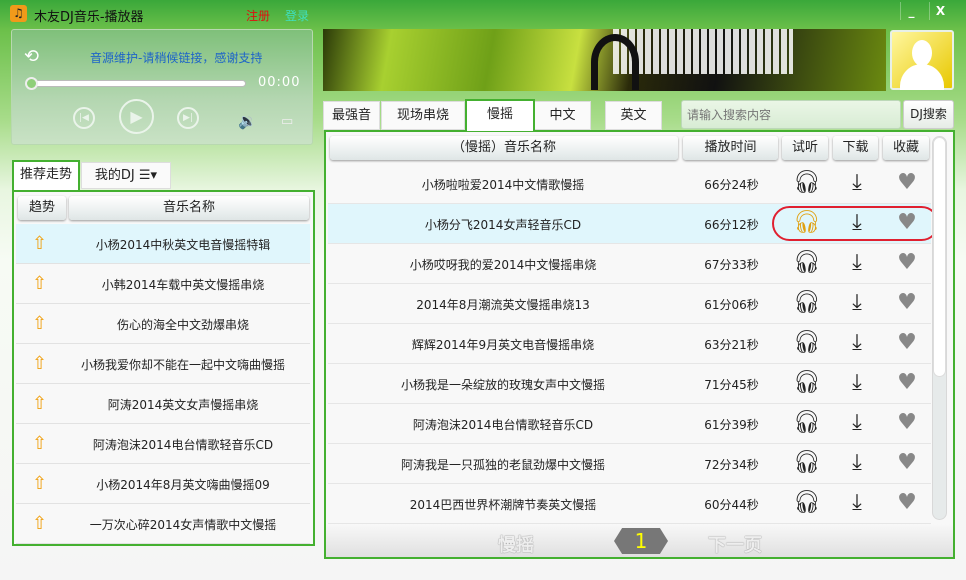  What do you see at coordinates (89, 17) in the screenshot?
I see `window-title: 木友DJ音乐-播放器` at bounding box center [89, 17].